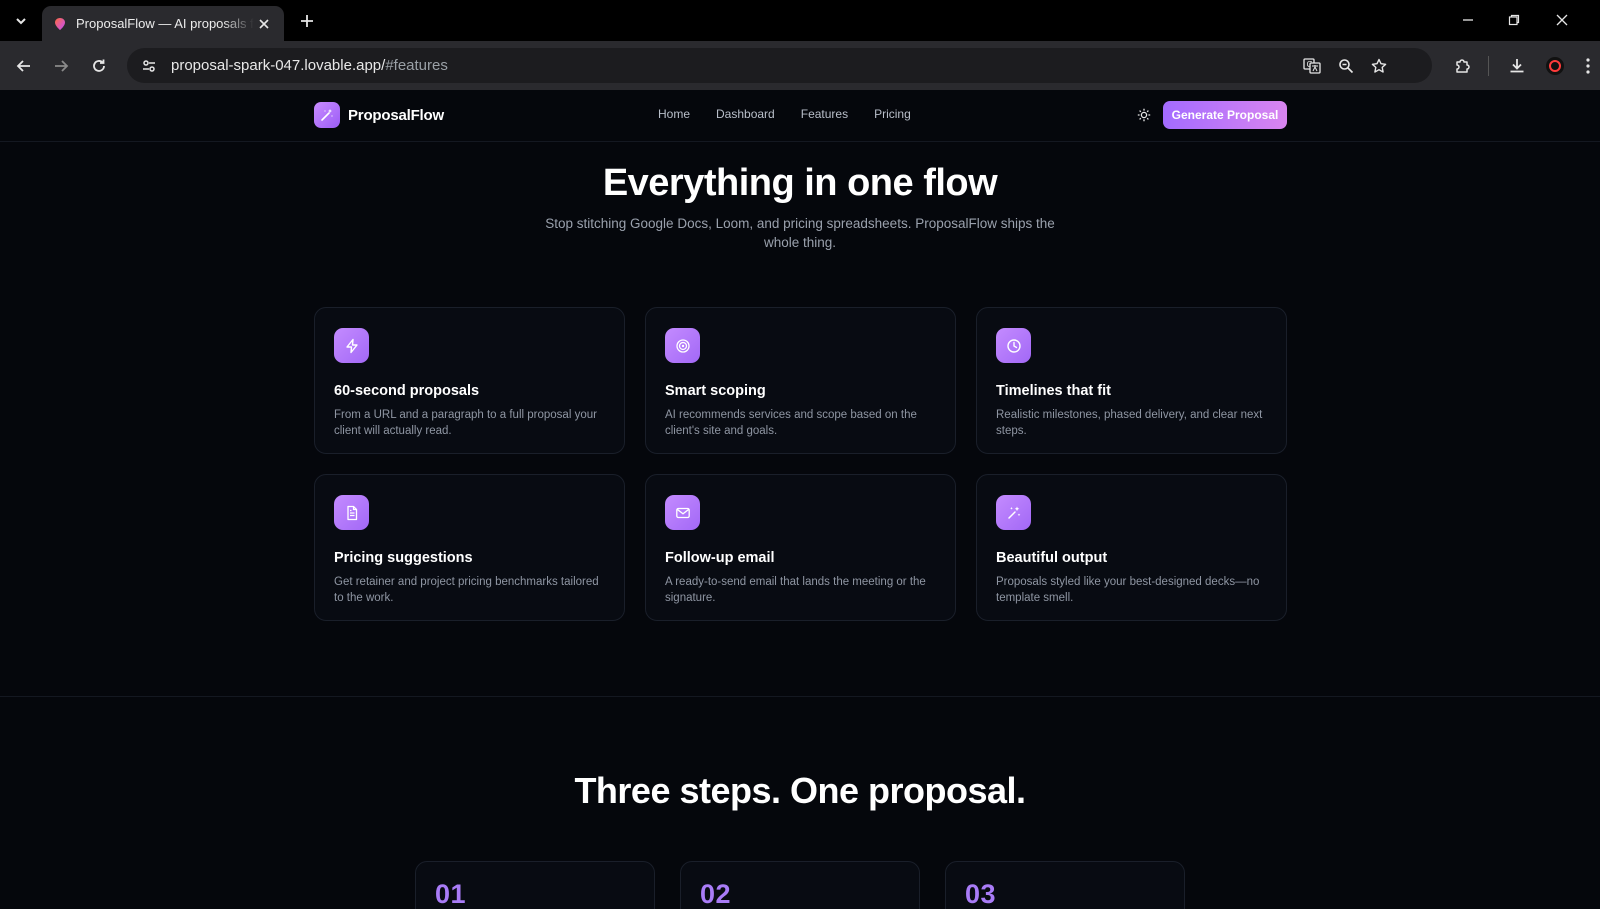 This screenshot has height=909, width=1600. I want to click on generate-proposal-button: Generate Proposal, so click(1225, 115).